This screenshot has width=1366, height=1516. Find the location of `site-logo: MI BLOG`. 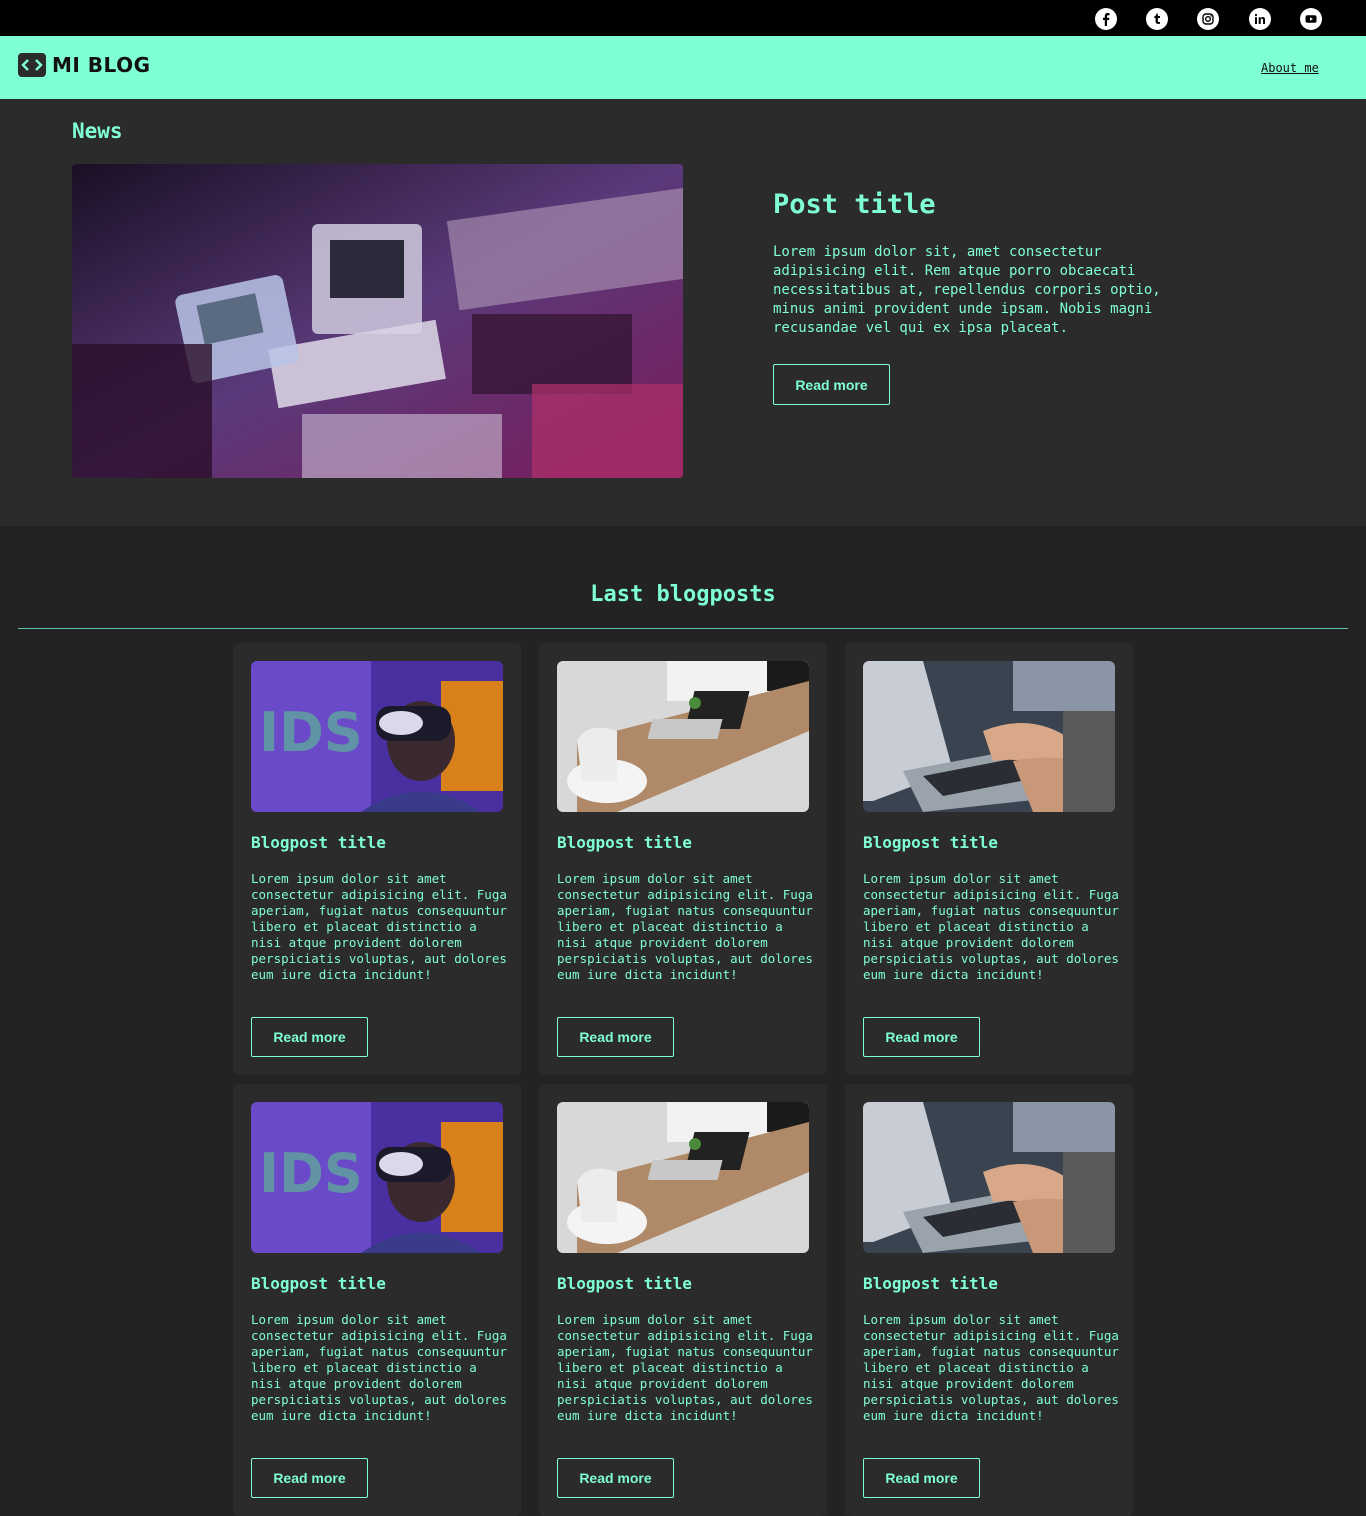

site-logo: MI BLOG is located at coordinates (84, 65).